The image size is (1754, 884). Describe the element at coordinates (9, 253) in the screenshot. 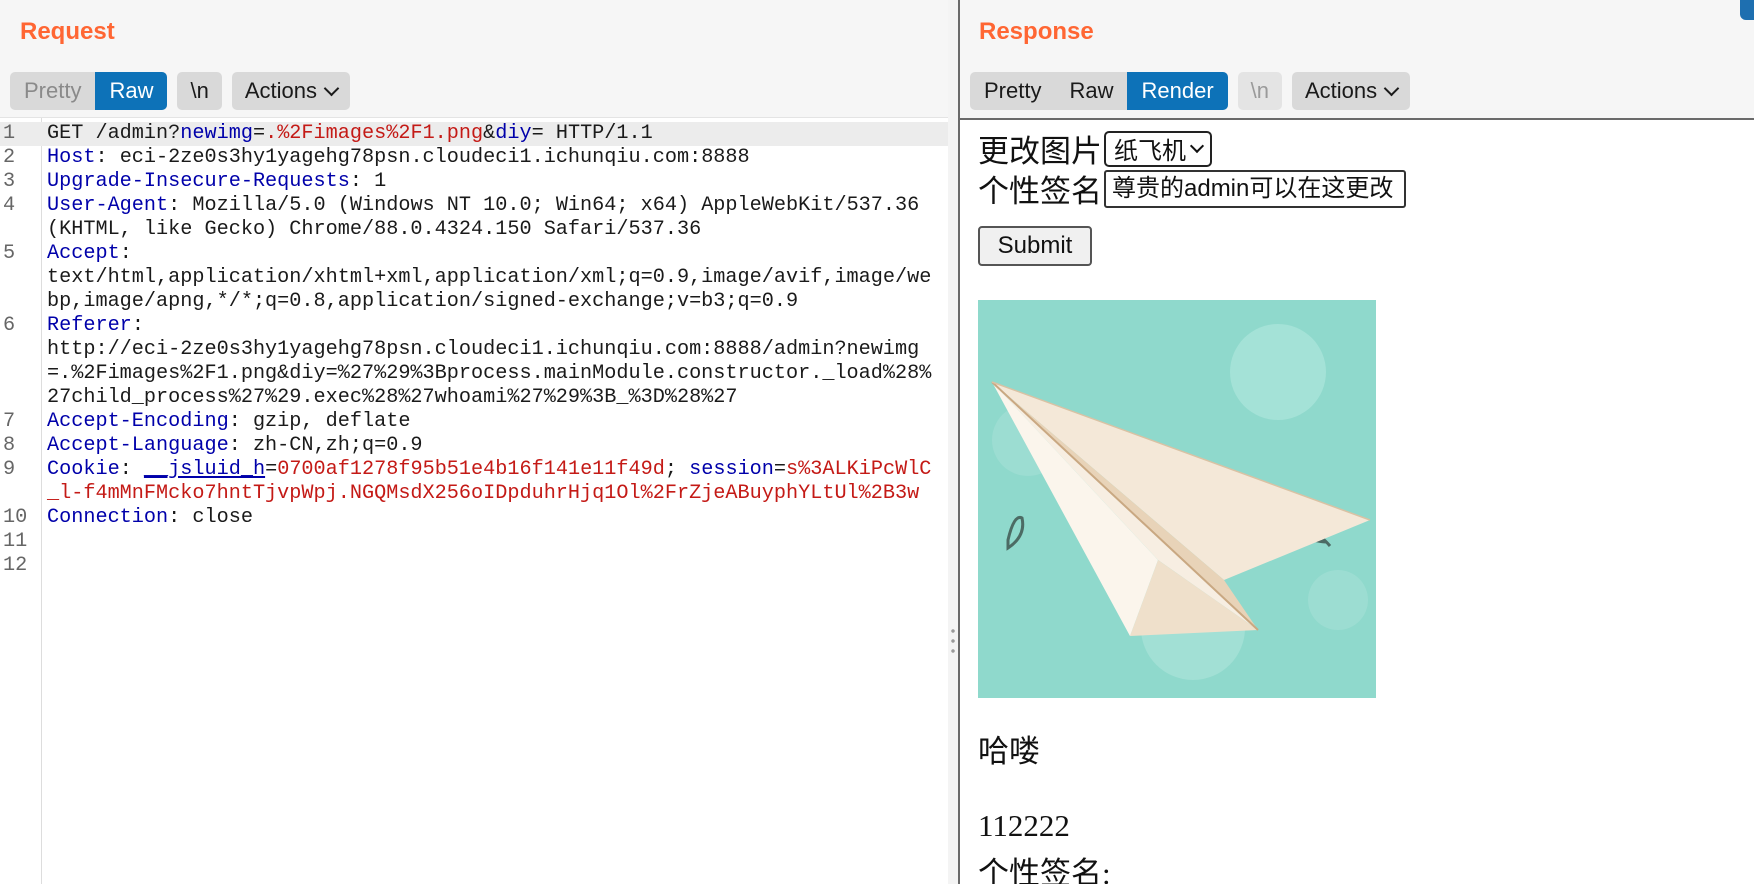

I see `line-number: 5` at that location.